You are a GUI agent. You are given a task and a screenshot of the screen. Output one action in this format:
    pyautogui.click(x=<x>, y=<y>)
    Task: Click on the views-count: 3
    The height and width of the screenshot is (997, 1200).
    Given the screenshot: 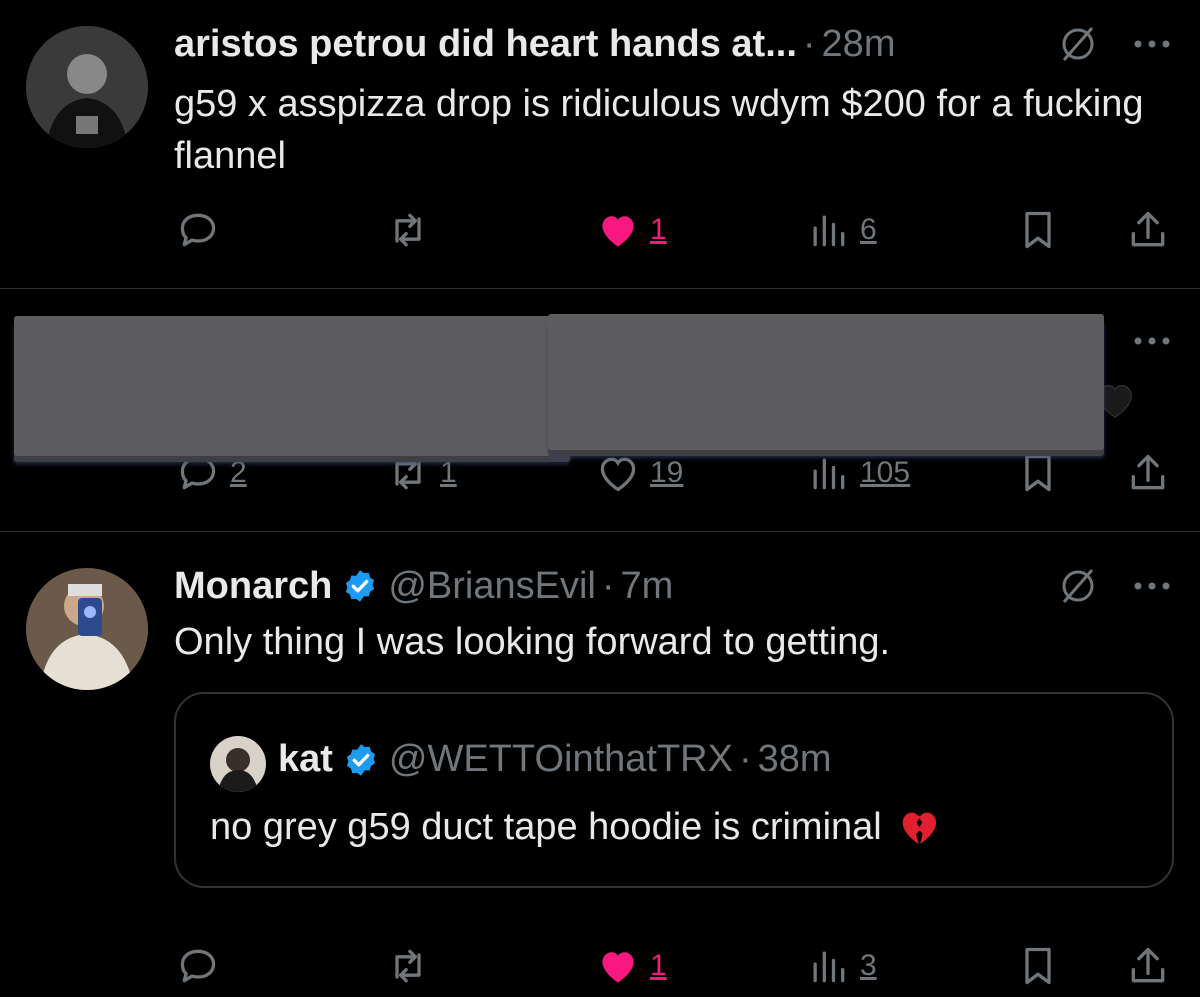 What is the action you would take?
    pyautogui.click(x=868, y=966)
    